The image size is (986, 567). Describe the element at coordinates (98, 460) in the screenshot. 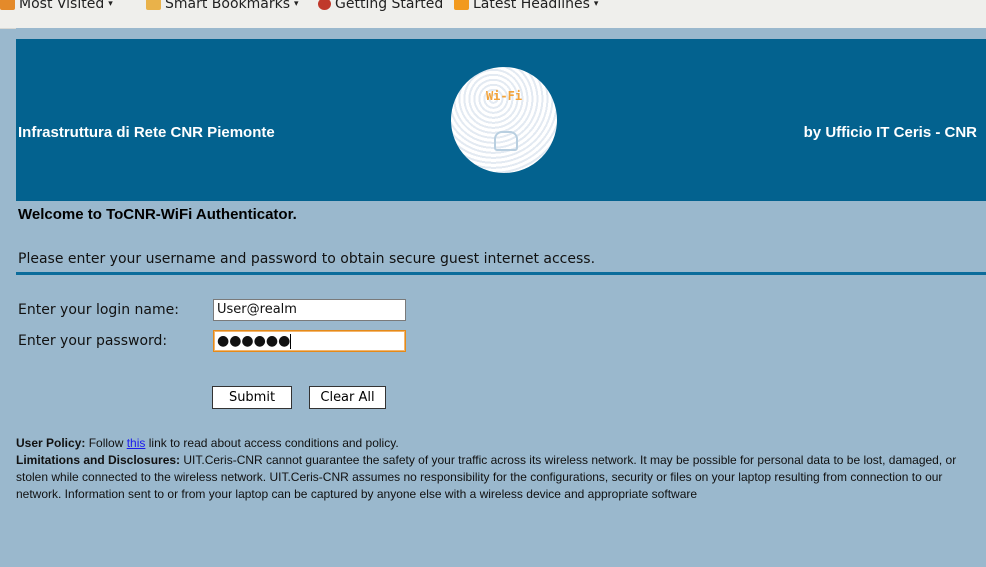

I see `limitations-heading: Limitations and Disclosures:` at that location.